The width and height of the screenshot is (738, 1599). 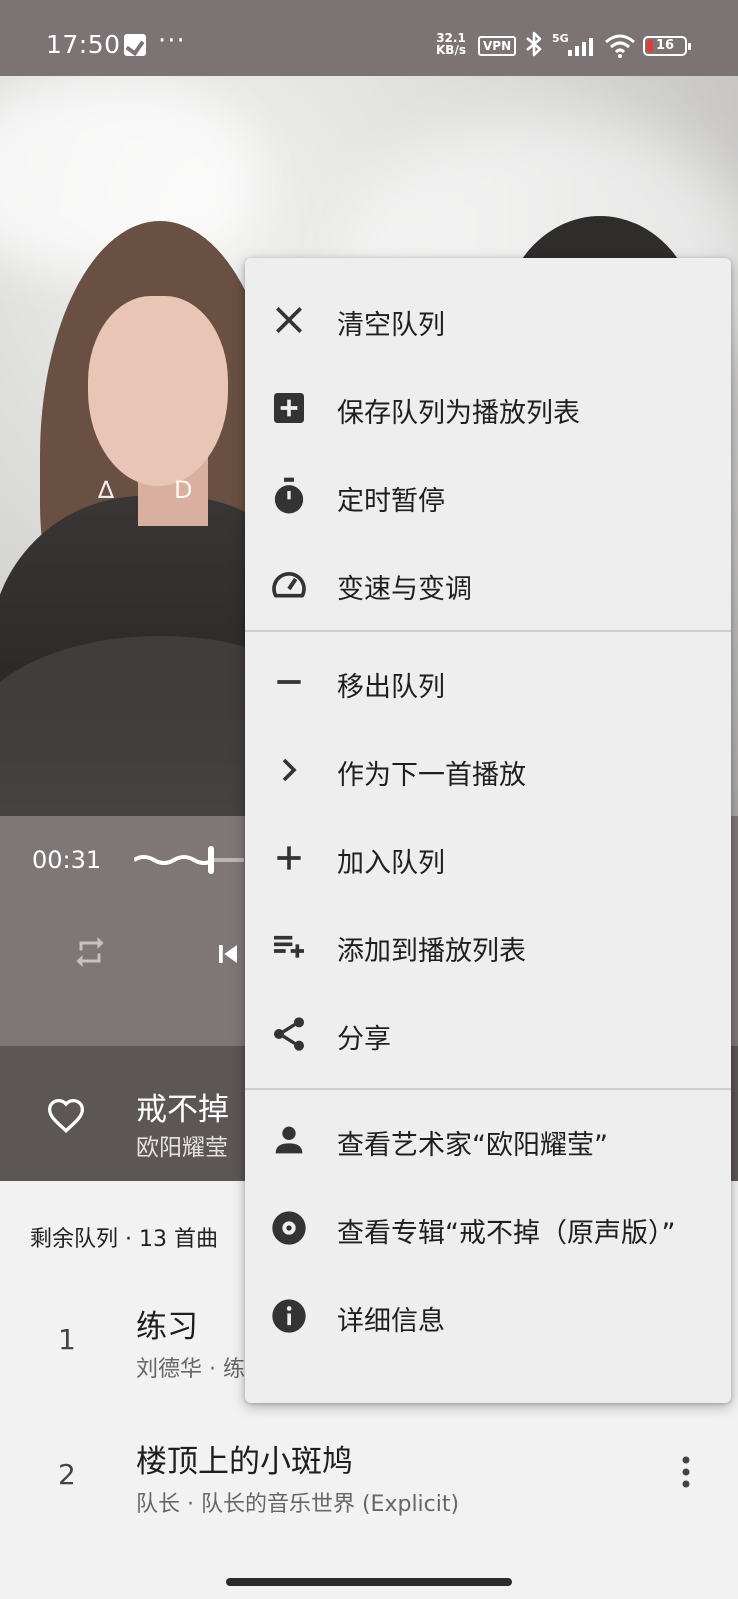 What do you see at coordinates (488, 858) in the screenshot?
I see `menu-item-add-to-queue: 加入队列` at bounding box center [488, 858].